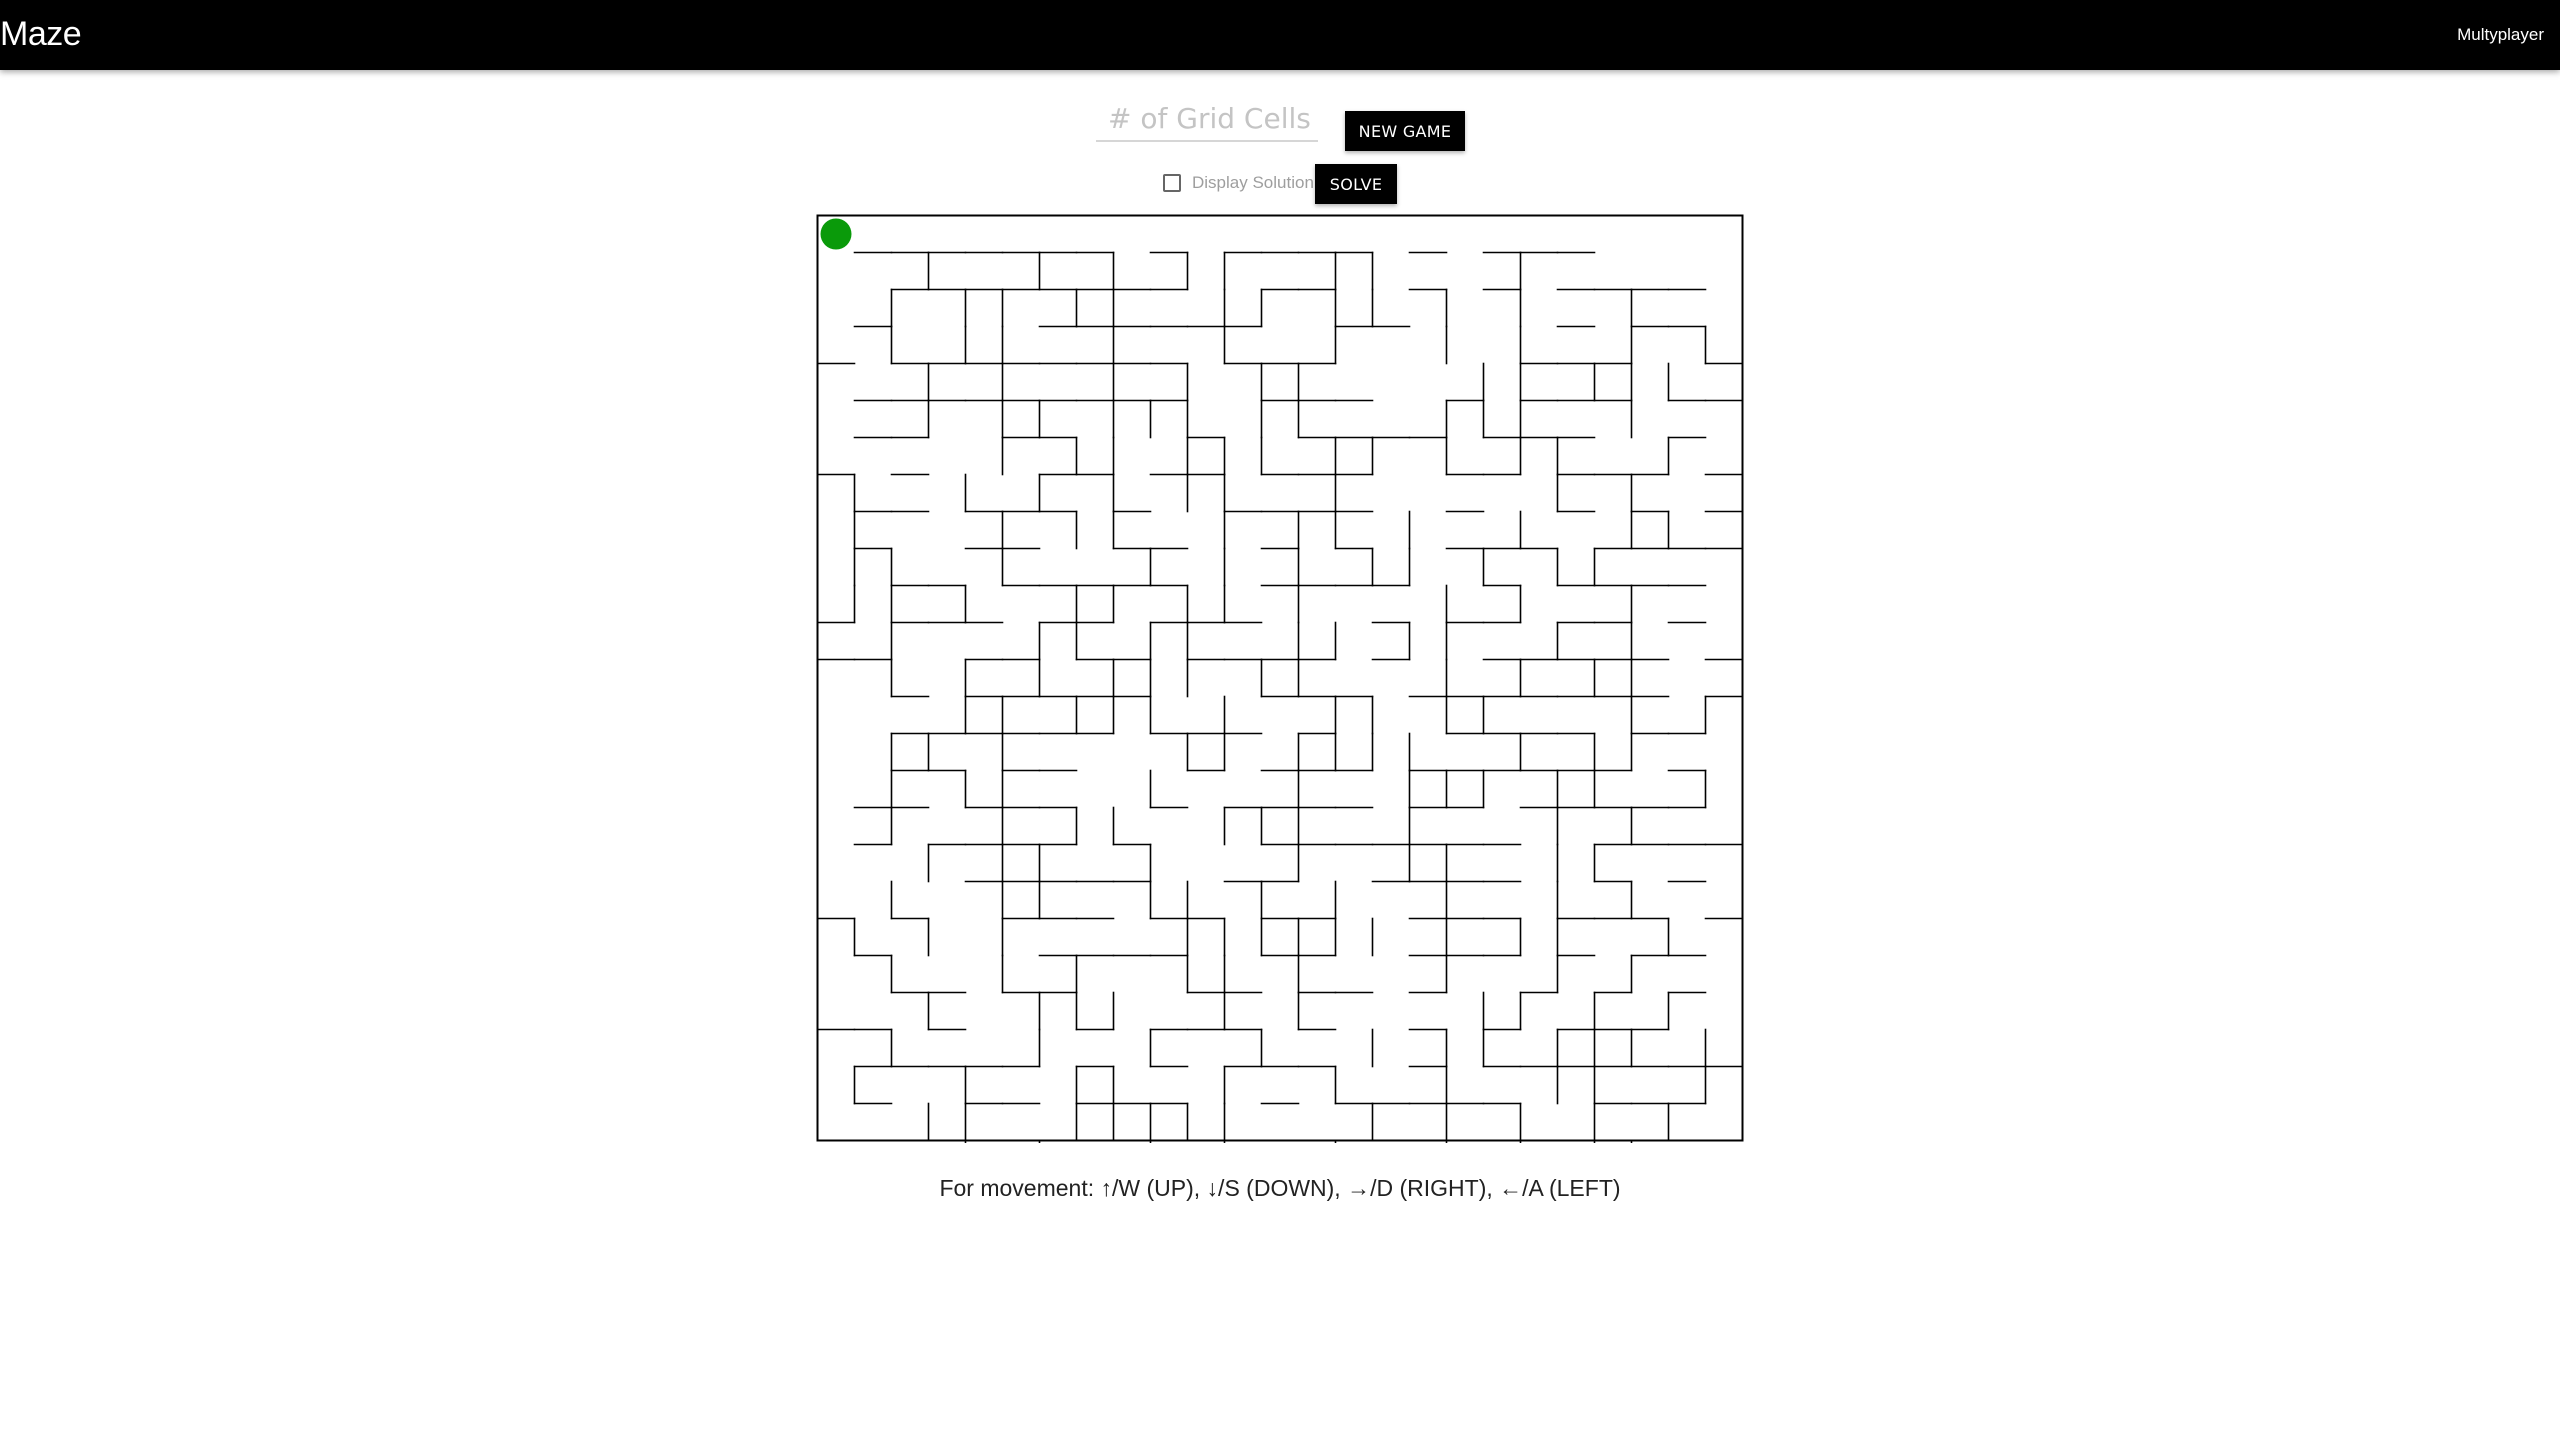  I want to click on display-solution-toggle: Display Solution, so click(1238, 183).